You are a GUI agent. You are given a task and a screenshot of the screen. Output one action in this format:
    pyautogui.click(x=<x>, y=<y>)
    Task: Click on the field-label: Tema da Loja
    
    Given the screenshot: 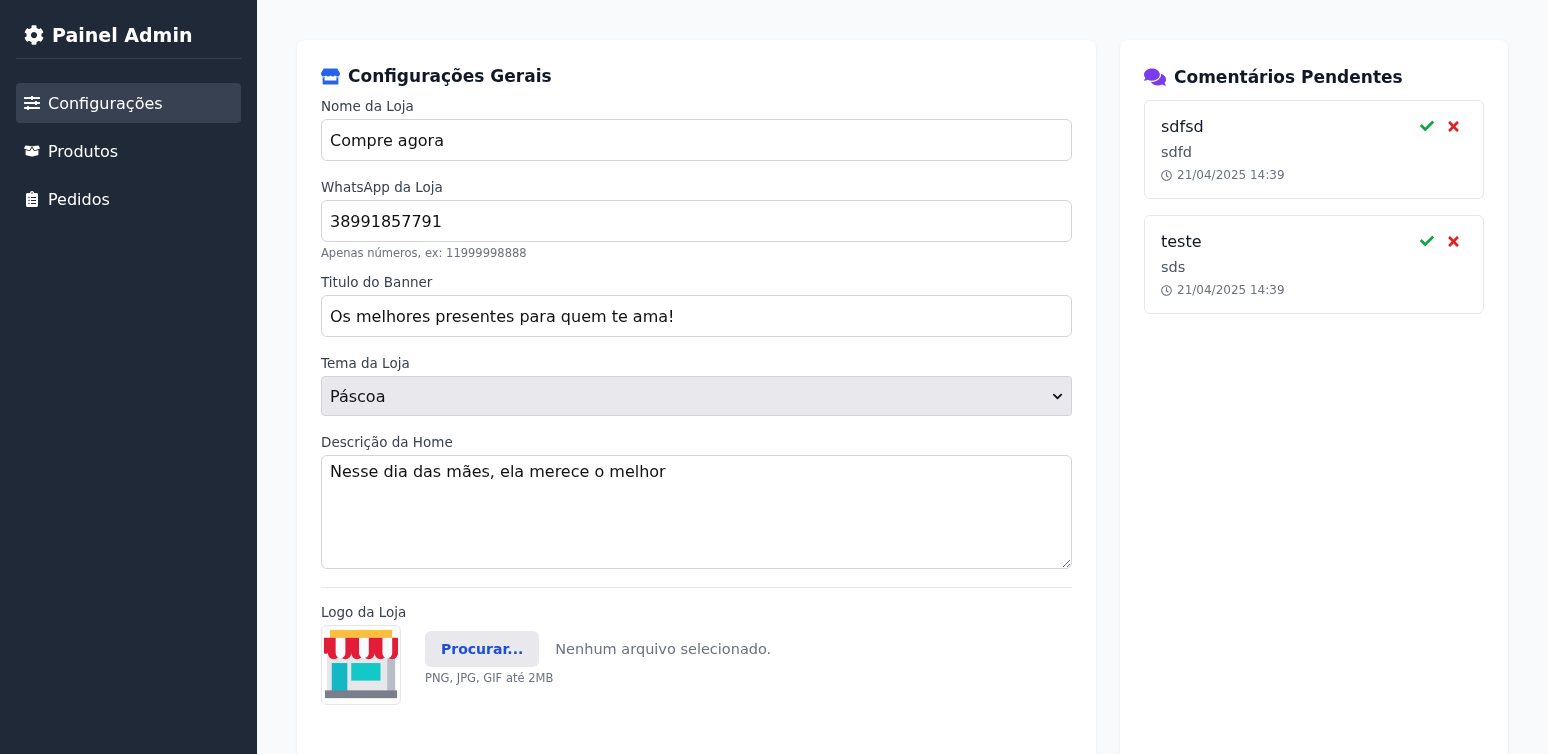 What is the action you would take?
    pyautogui.click(x=366, y=363)
    